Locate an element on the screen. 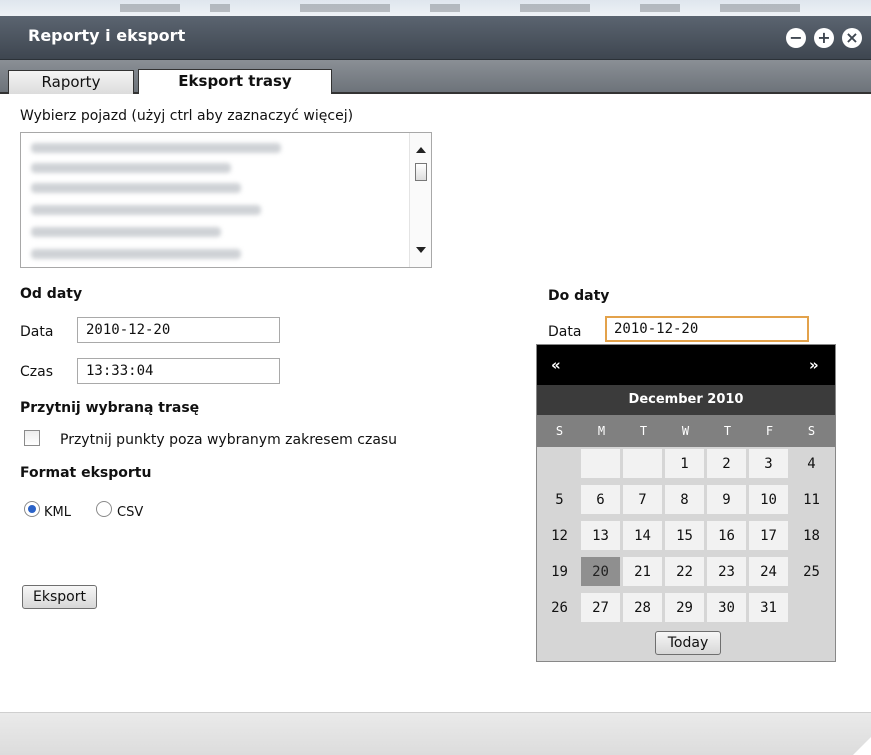  calendar-day: 26 is located at coordinates (559, 608).